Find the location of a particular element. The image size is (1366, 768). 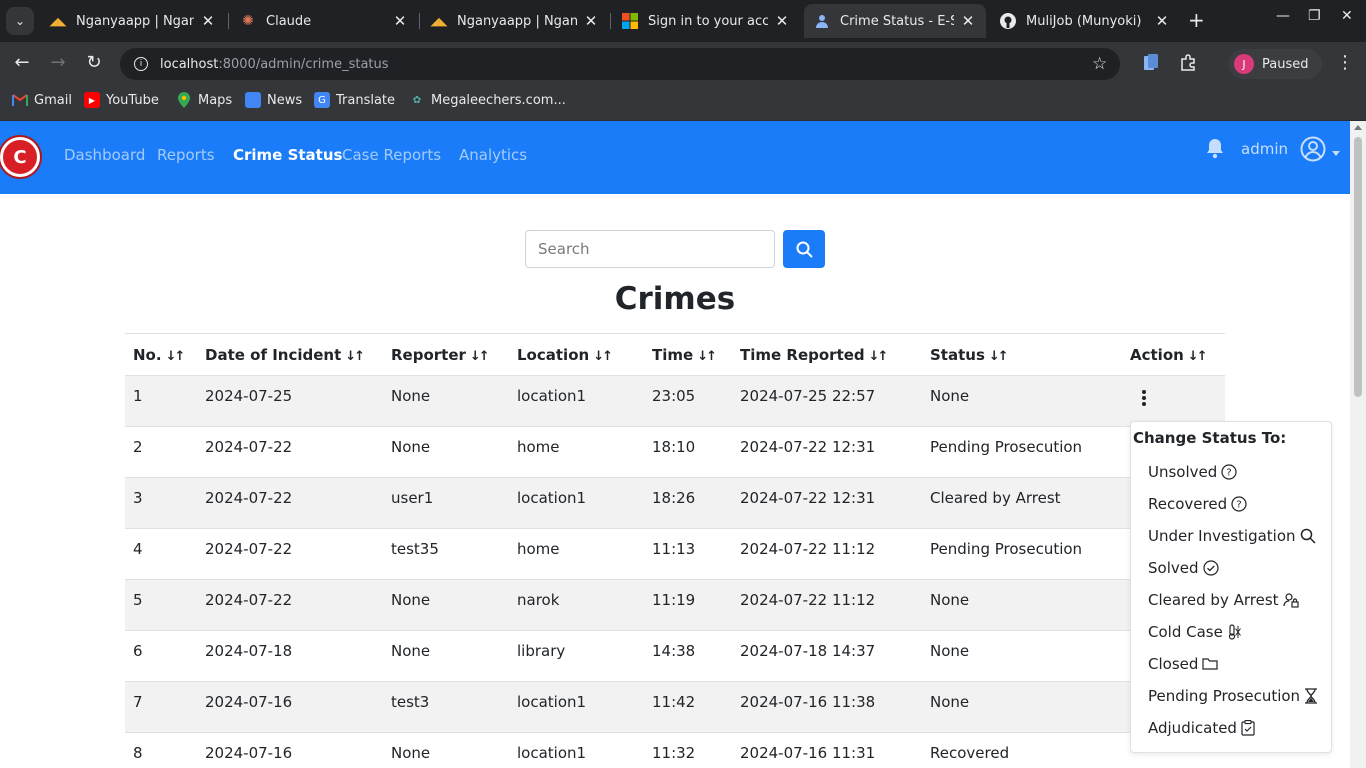

cell-no: 5 is located at coordinates (161, 605).